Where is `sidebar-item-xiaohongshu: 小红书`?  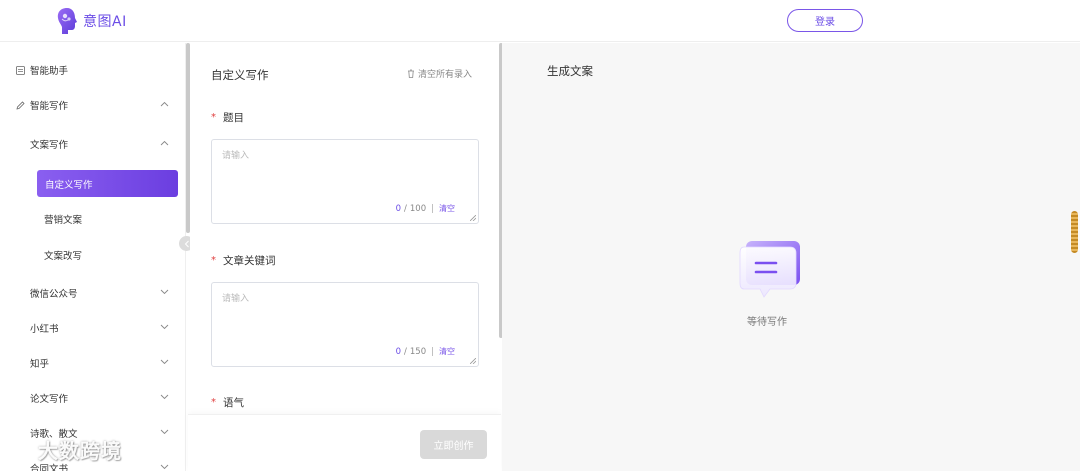 sidebar-item-xiaohongshu: 小红书 is located at coordinates (44, 328).